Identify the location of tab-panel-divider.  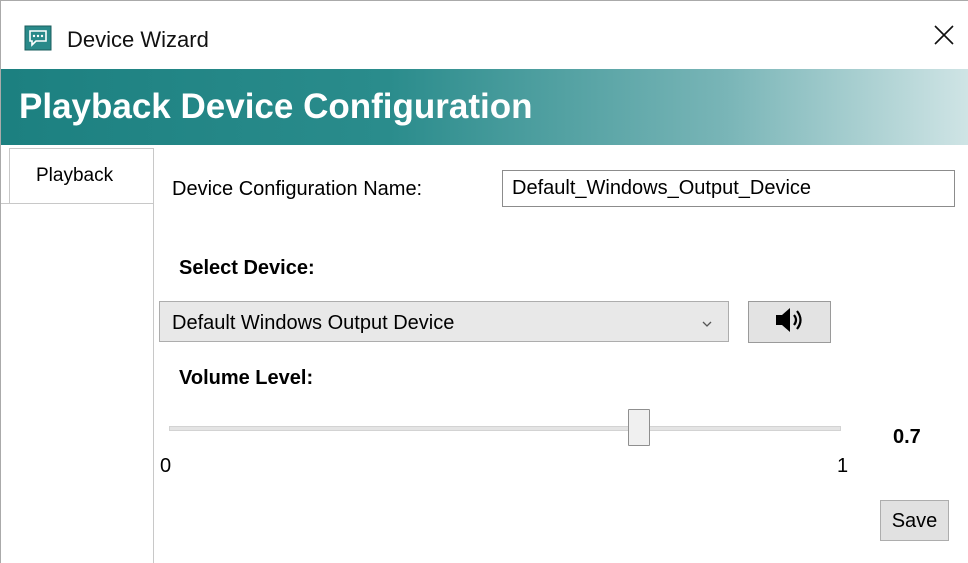
(153, 383).